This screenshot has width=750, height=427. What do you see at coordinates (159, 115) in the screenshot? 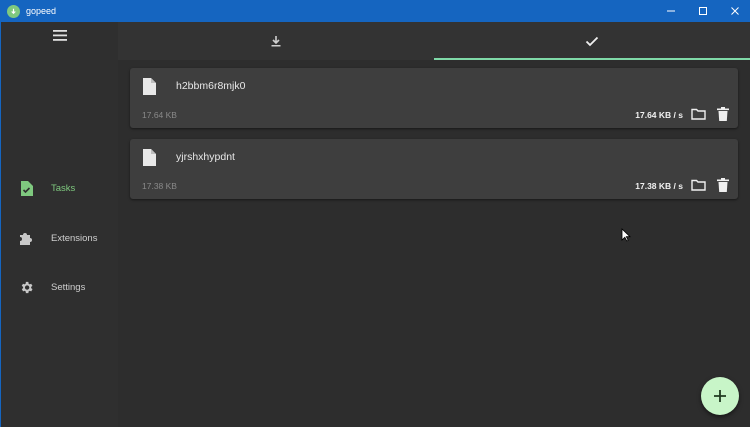
I see `task-size: 17.64 KB` at bounding box center [159, 115].